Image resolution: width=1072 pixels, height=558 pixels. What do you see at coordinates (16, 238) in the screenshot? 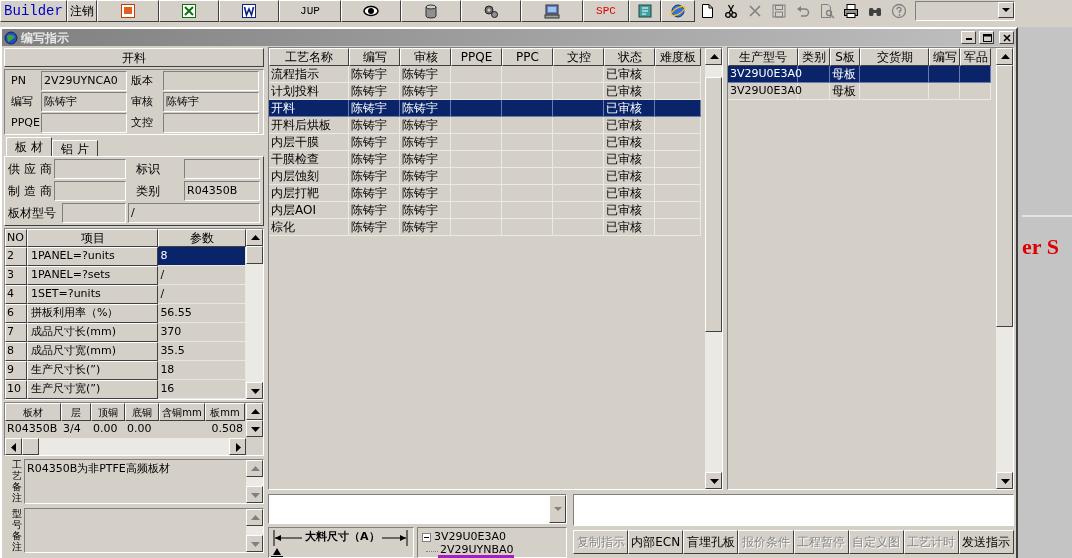
I see `column-header: NO` at bounding box center [16, 238].